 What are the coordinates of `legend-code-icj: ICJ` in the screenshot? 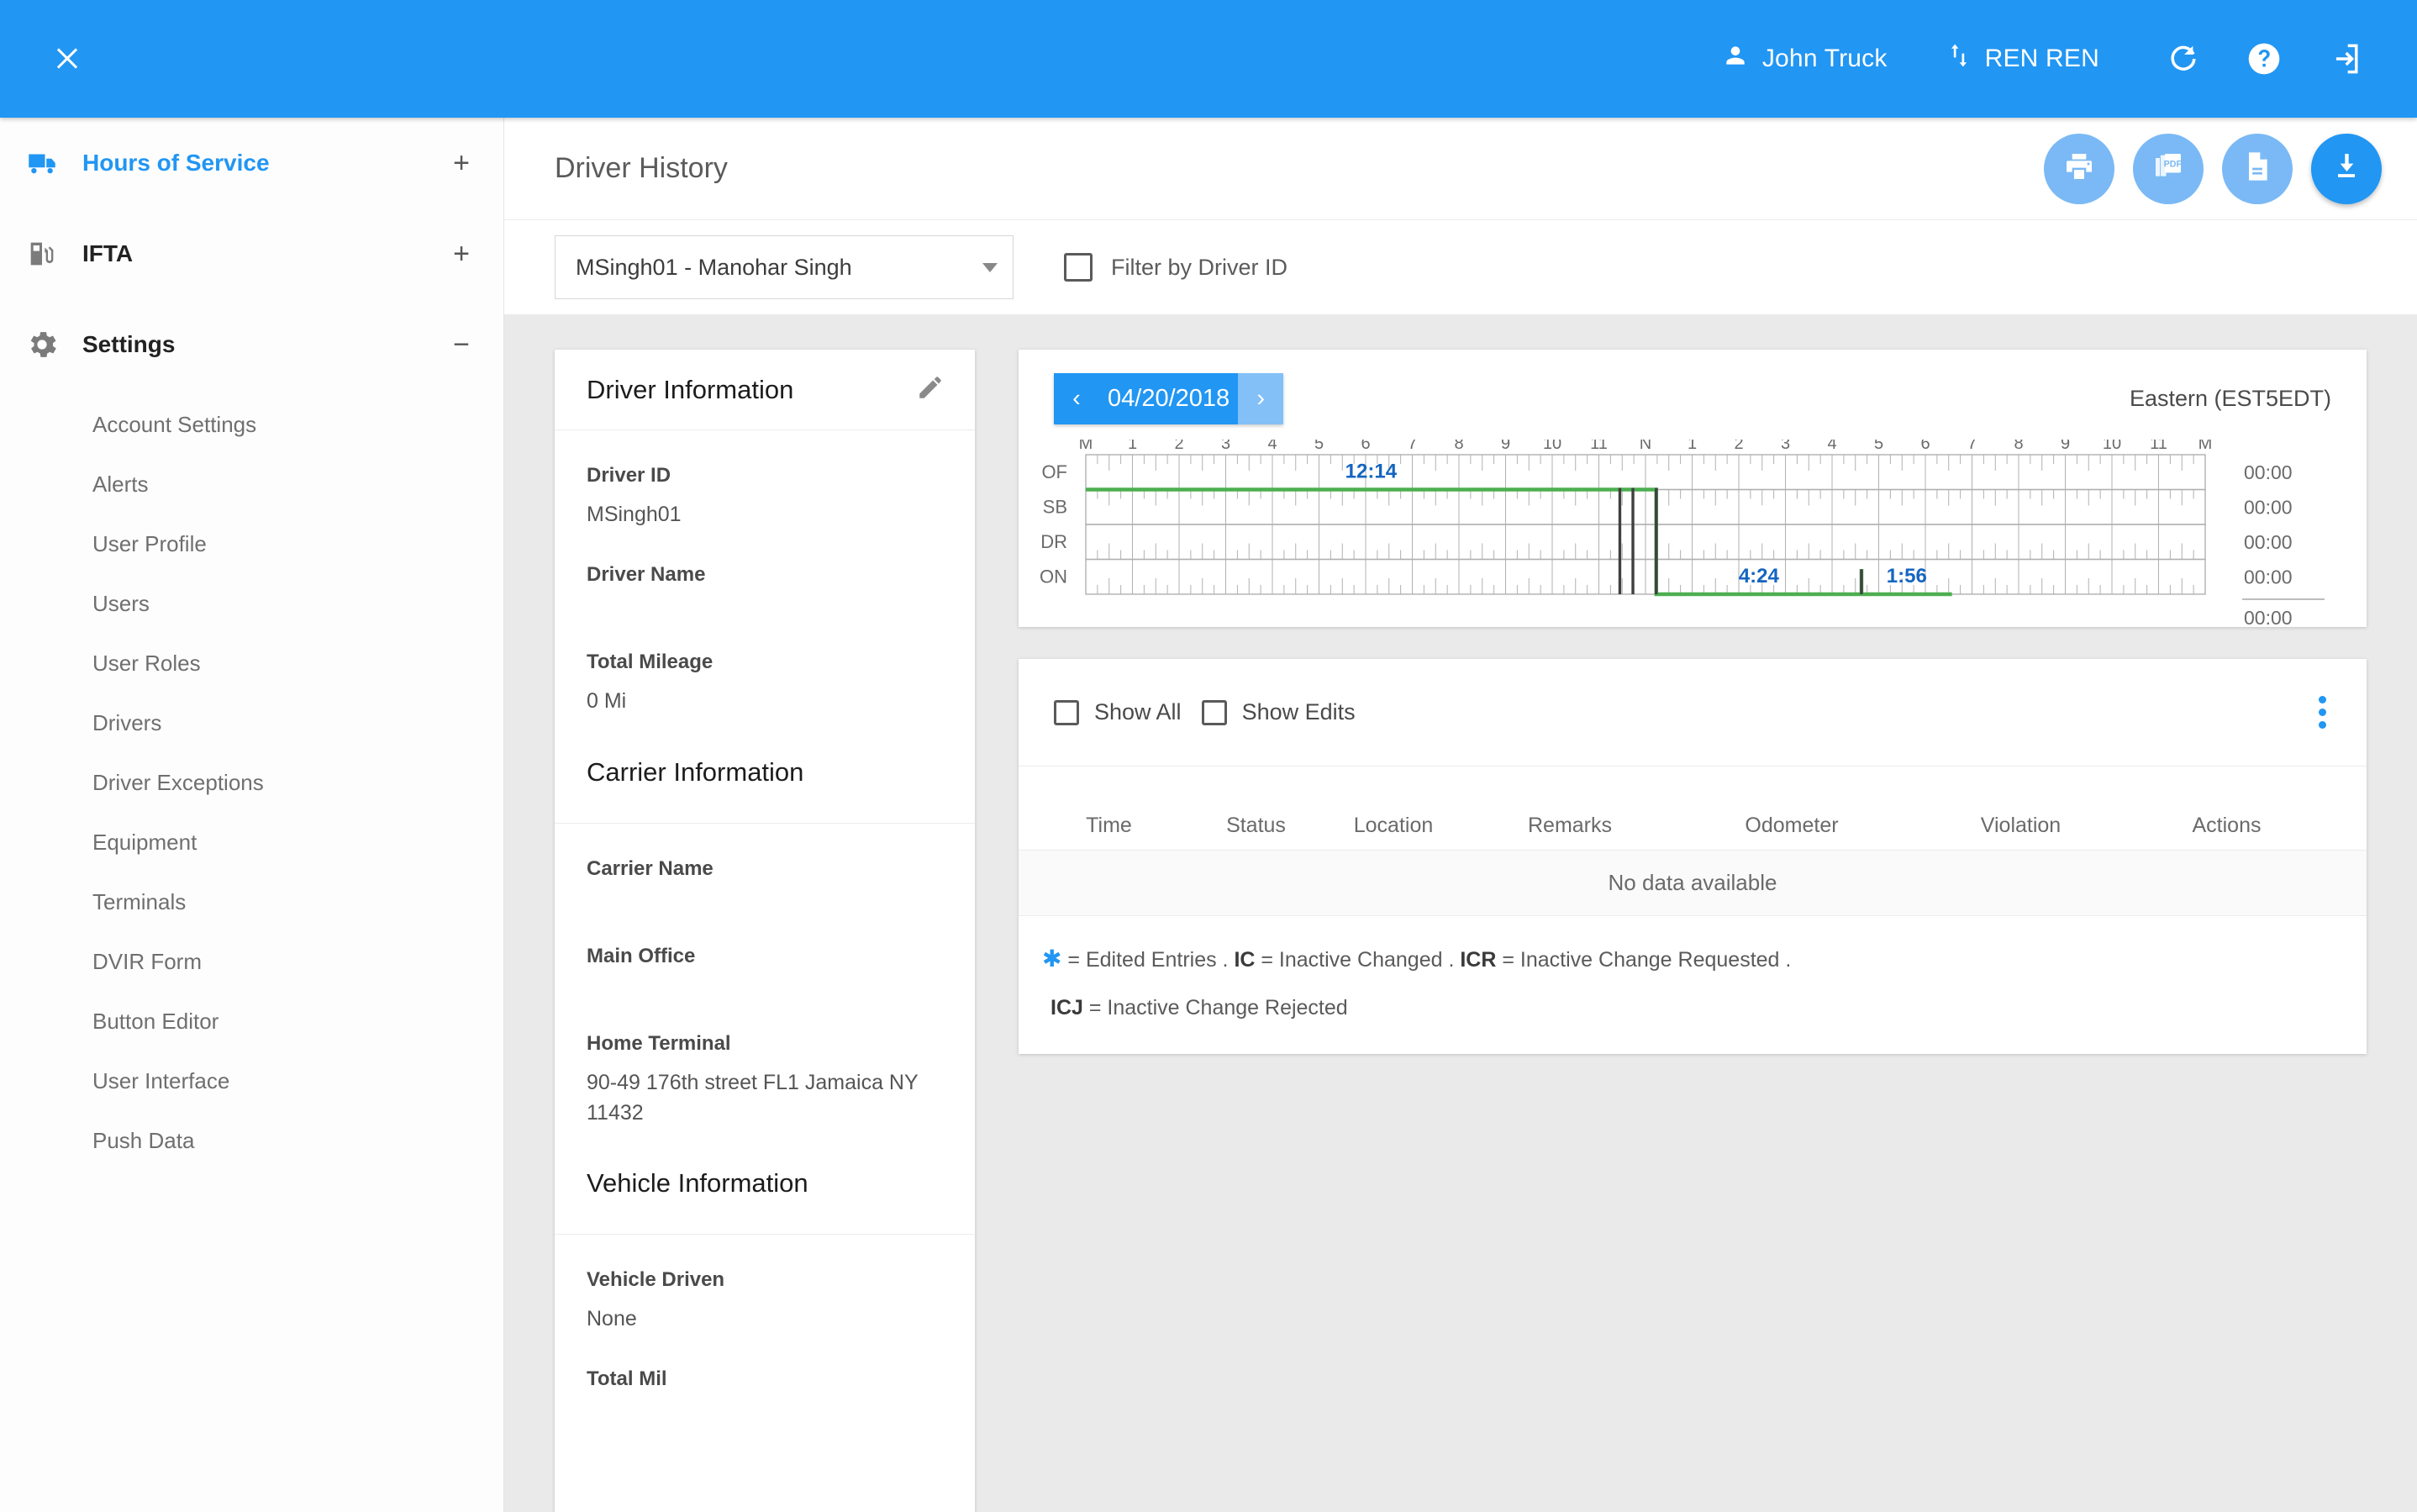 It's located at (1067, 1007).